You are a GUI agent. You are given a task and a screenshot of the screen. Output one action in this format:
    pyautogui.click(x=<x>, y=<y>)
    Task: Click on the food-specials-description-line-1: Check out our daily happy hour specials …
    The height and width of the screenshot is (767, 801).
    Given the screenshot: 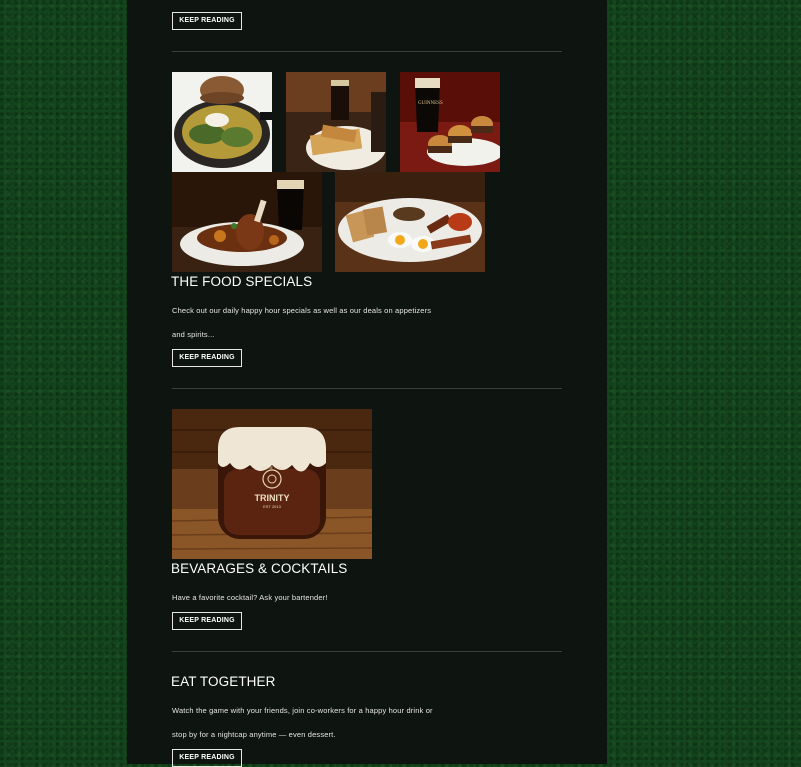 What is the action you would take?
    pyautogui.click(x=302, y=310)
    